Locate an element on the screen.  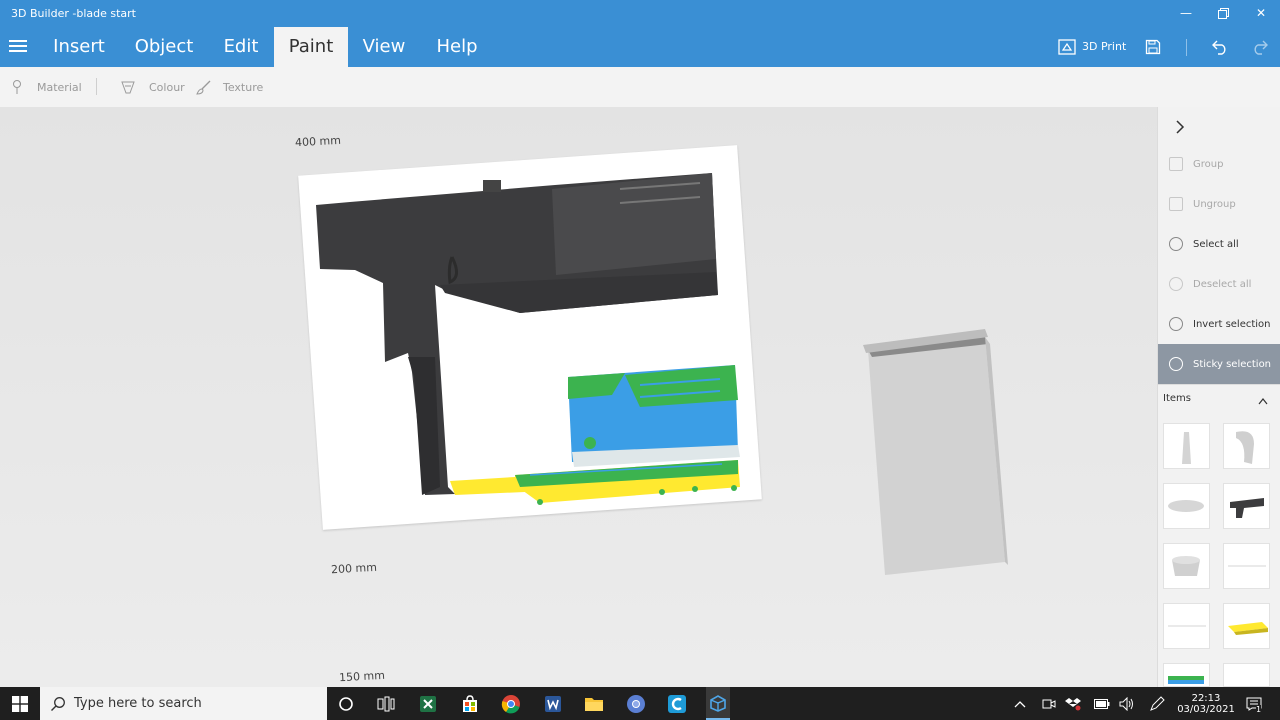
show-hidden-icons is located at coordinates (1020, 703).